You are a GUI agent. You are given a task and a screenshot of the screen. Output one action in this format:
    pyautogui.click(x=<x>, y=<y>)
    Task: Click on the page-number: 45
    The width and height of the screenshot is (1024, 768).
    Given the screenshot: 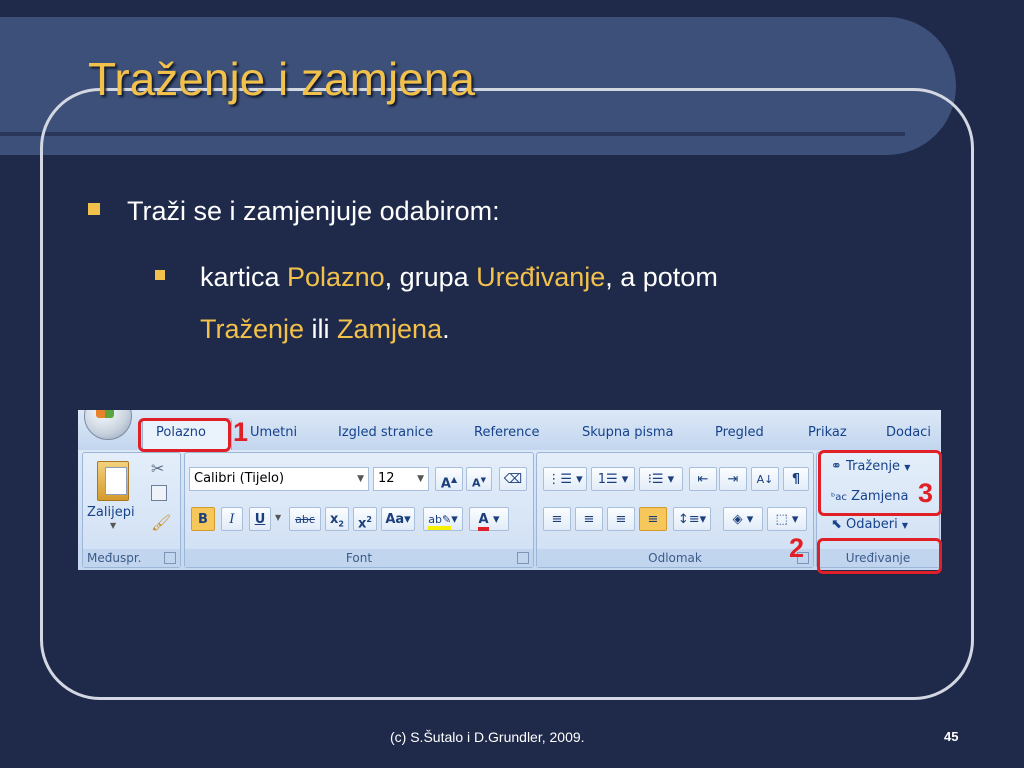 What is the action you would take?
    pyautogui.click(x=951, y=736)
    